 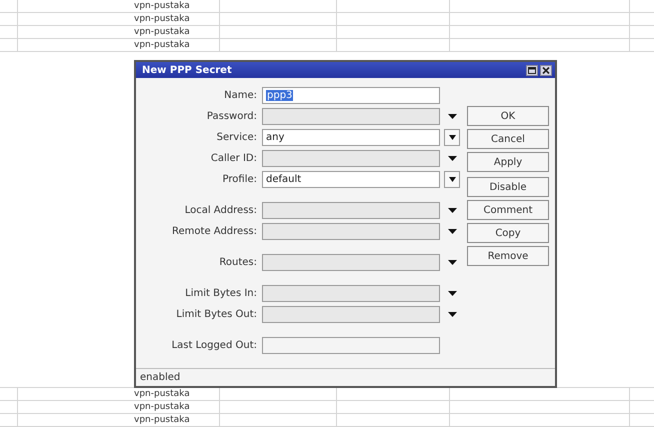 I want to click on field-label: Password:, so click(x=232, y=116).